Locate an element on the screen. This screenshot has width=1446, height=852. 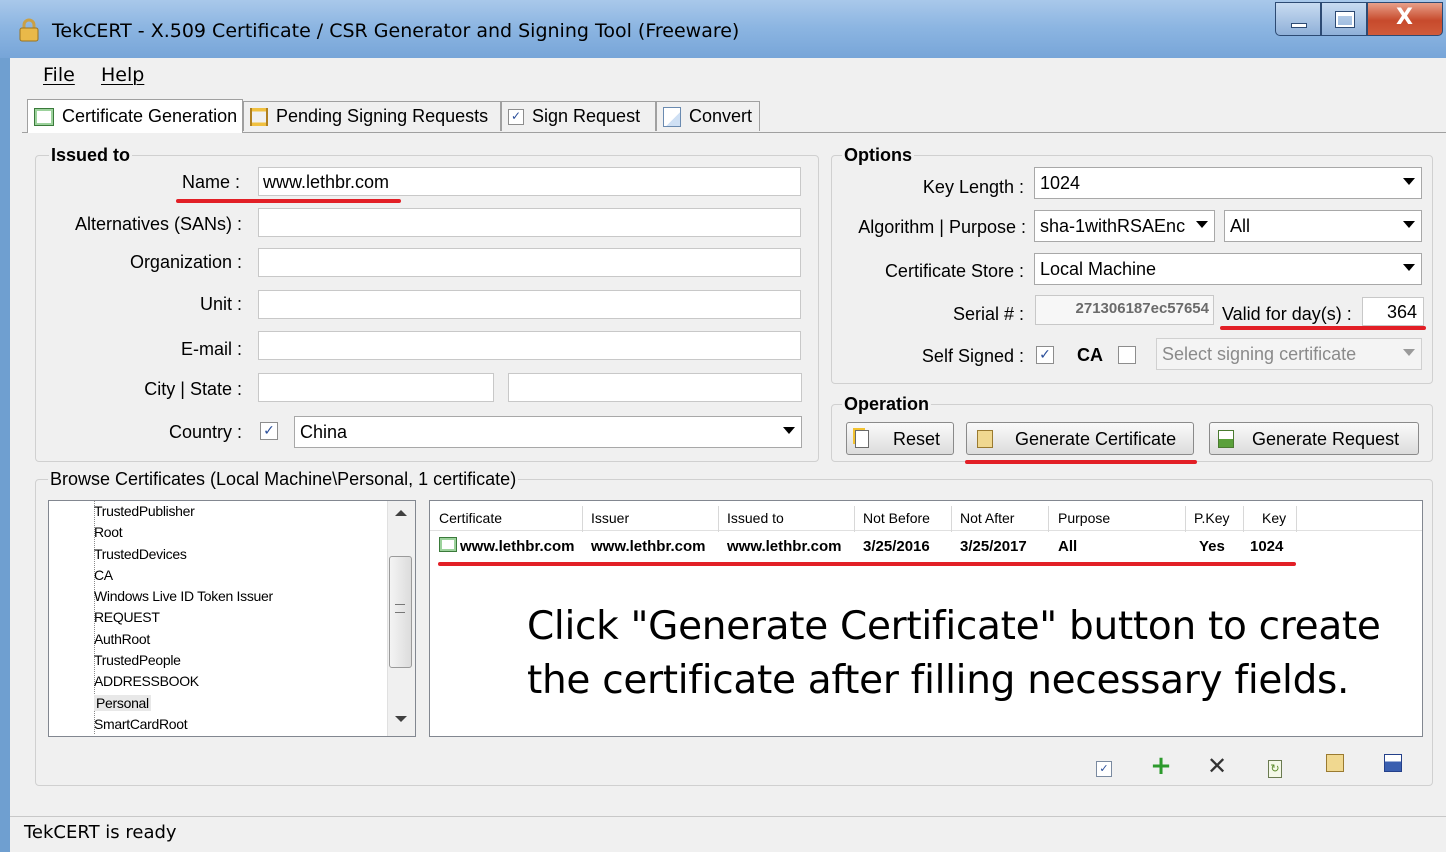
column-header-issued-to: Issued to is located at coordinates (755, 518).